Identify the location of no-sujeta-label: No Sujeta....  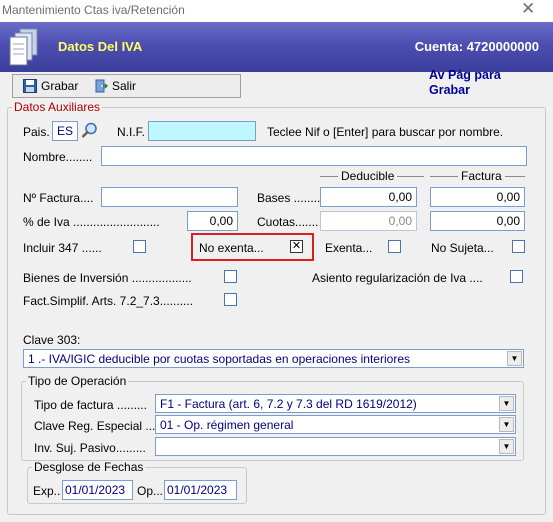
(462, 248).